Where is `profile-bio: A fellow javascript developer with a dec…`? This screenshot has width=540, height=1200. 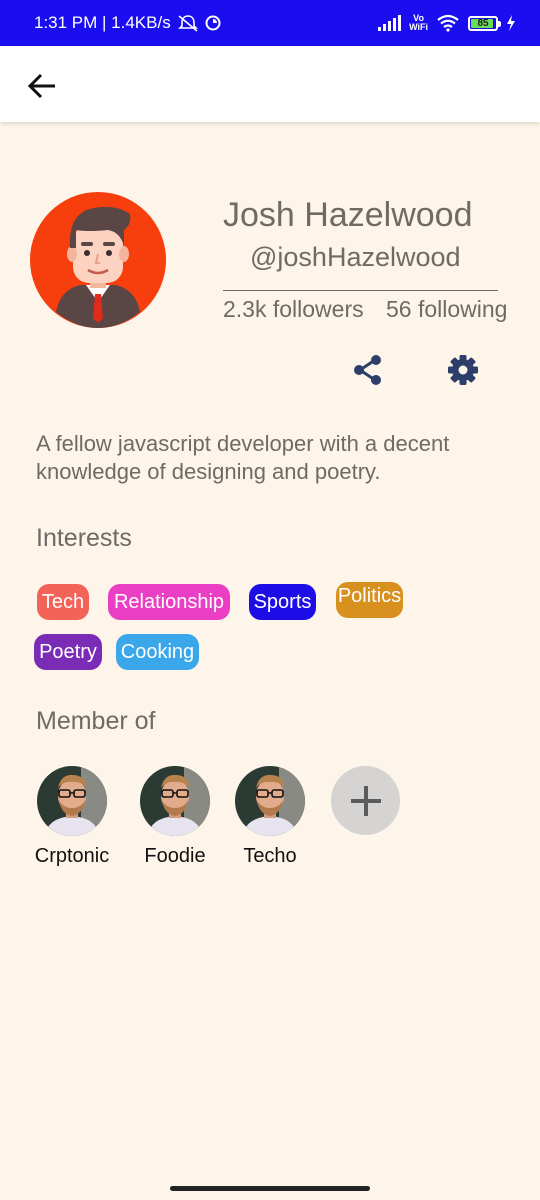 profile-bio: A fellow javascript developer with a dec… is located at coordinates (243, 457).